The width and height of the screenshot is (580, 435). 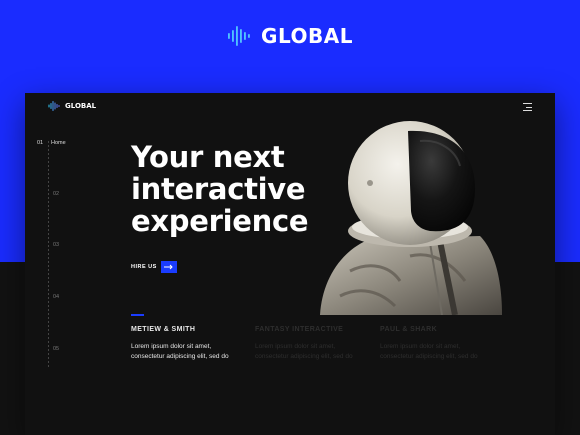 I want to click on active-project-indicator, so click(x=137, y=315).